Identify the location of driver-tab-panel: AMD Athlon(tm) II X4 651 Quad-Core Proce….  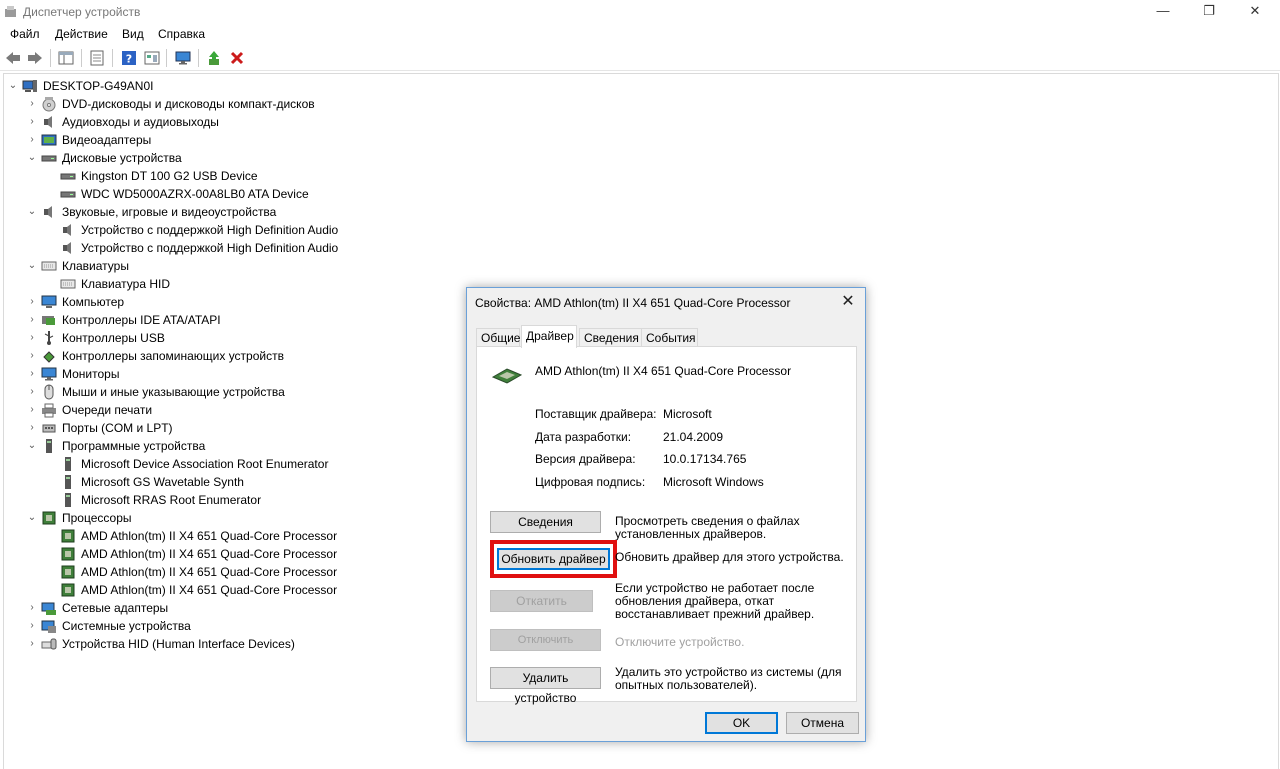
(666, 525).